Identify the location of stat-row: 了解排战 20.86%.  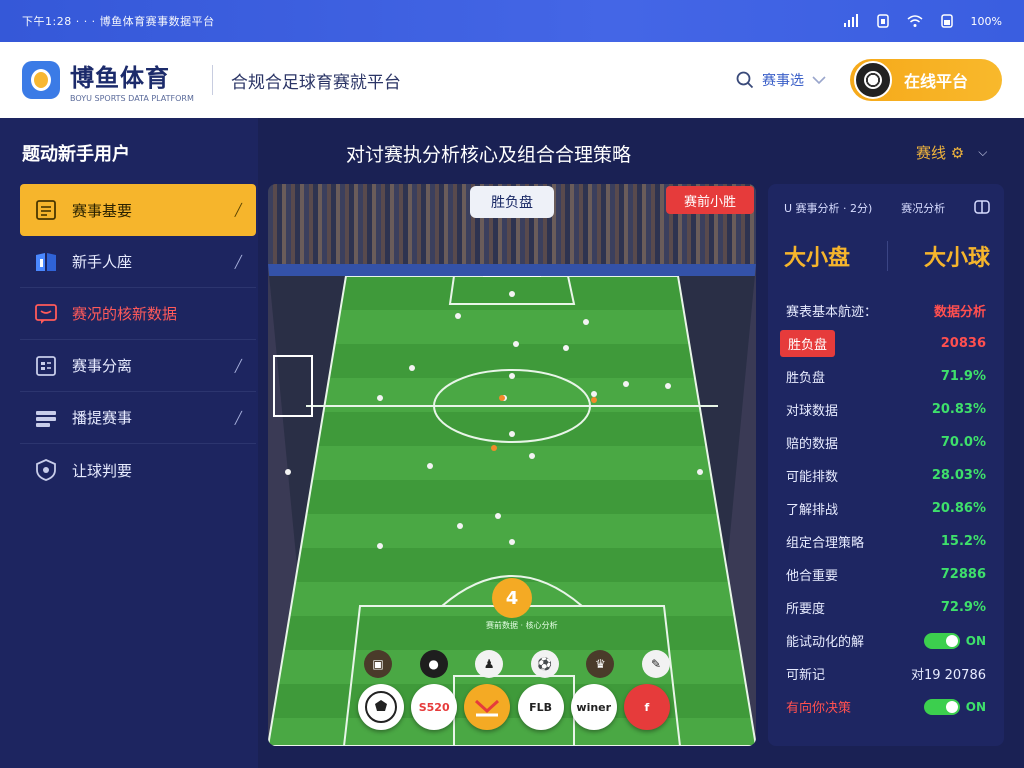
(886, 508).